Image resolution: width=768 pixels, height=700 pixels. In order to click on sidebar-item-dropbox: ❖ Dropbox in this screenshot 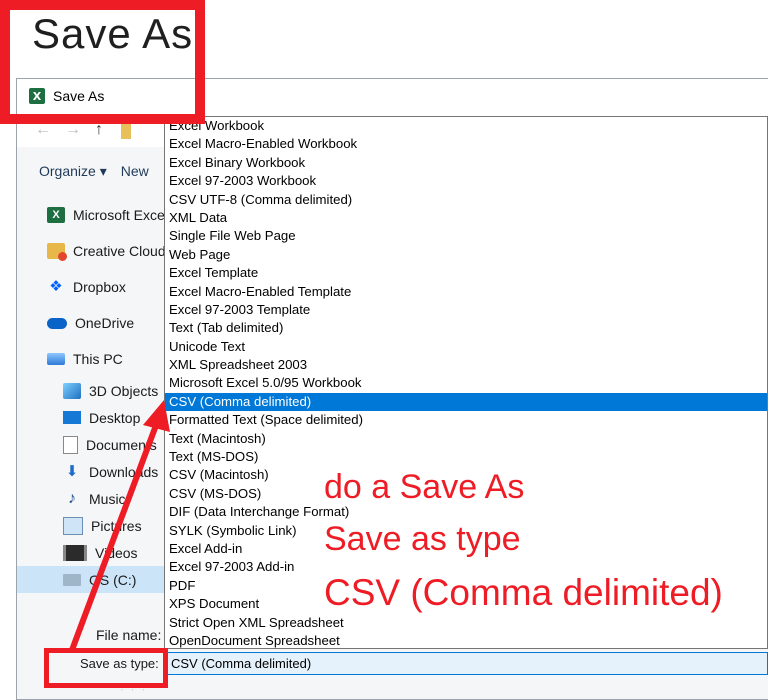, I will do `click(91, 287)`.